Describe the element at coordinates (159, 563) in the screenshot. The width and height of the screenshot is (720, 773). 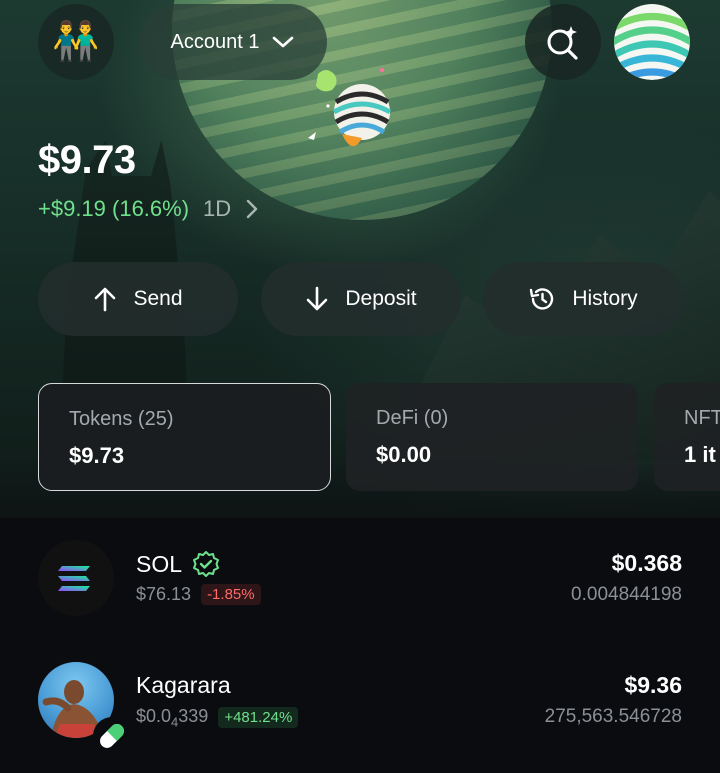
I see `token-name-text: SOL` at that location.